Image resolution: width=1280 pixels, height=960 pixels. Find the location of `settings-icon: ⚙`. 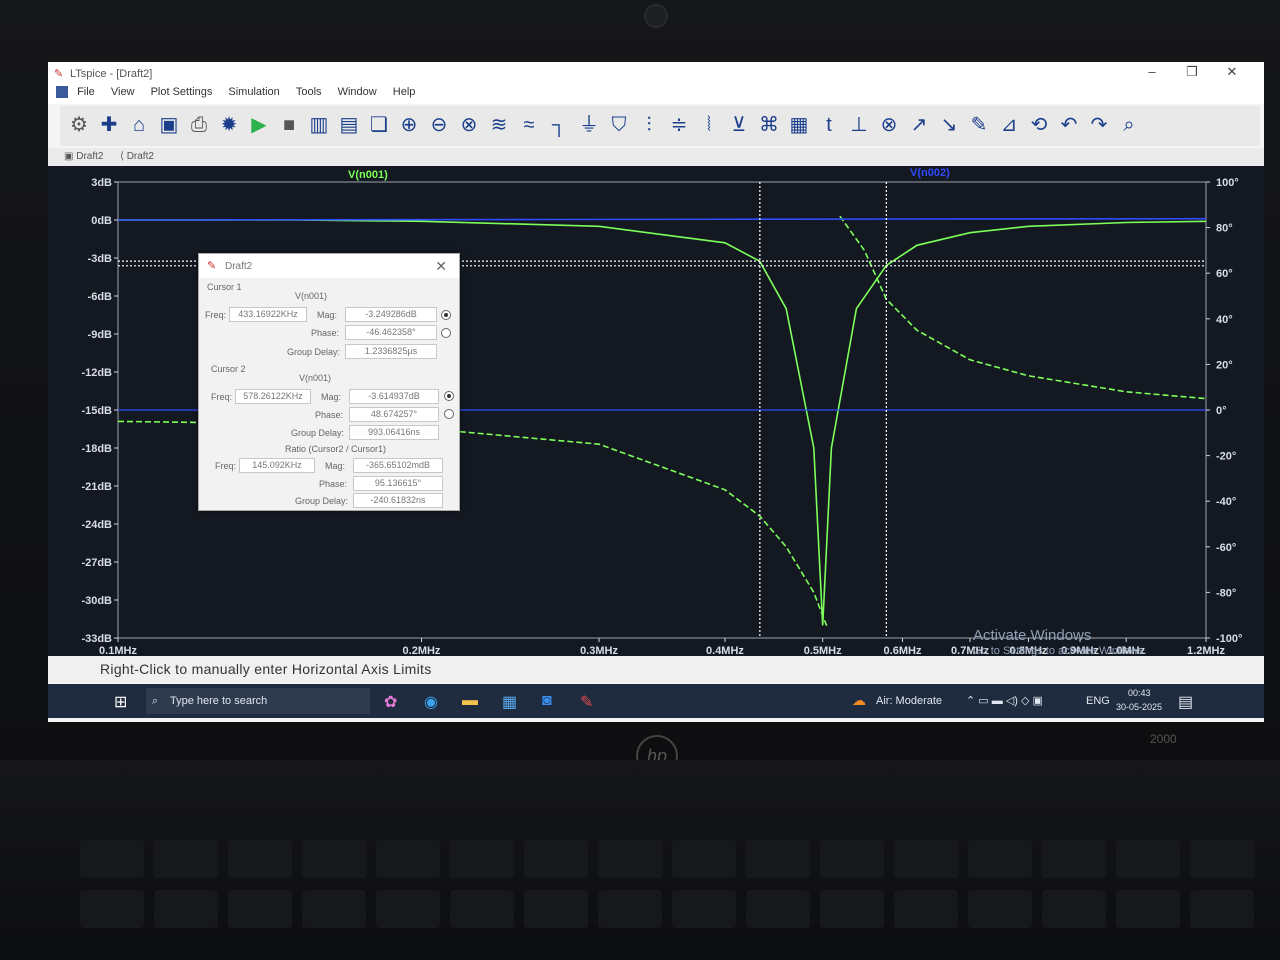

settings-icon: ⚙ is located at coordinates (79, 125).